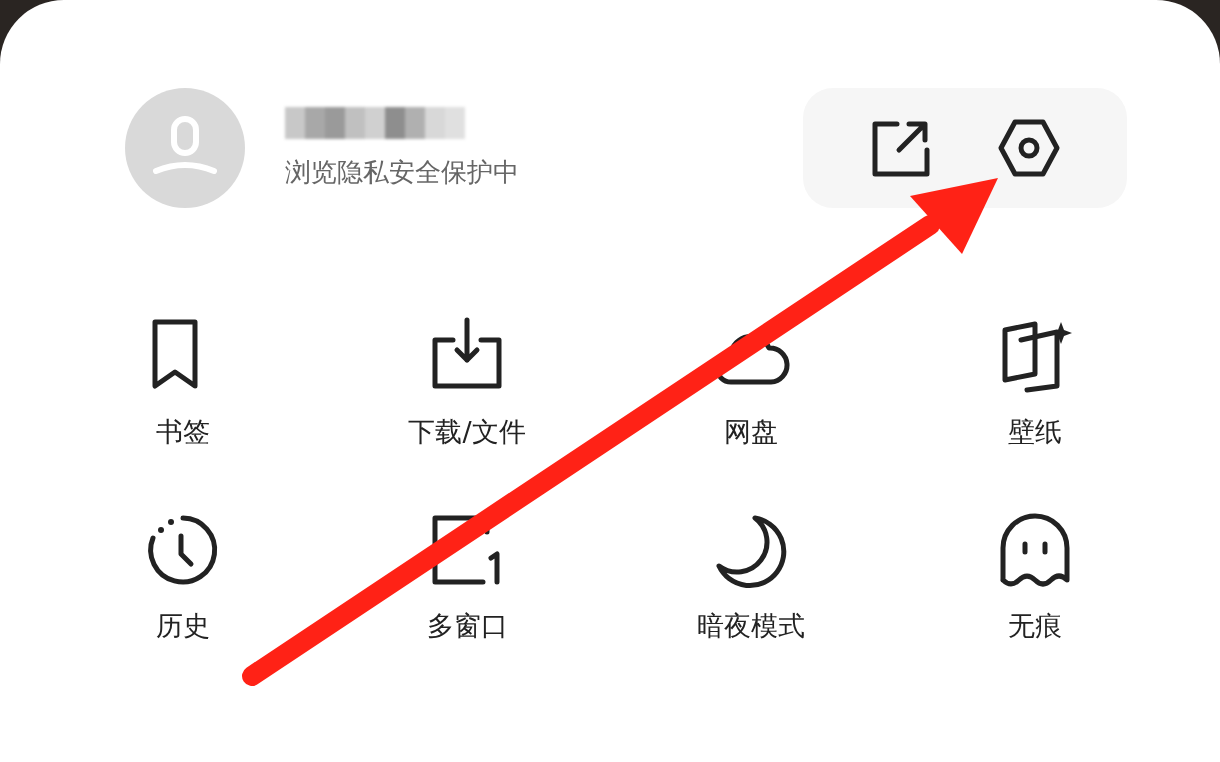 This screenshot has height=762, width=1220. Describe the element at coordinates (183, 577) in the screenshot. I see `menu-item: 历史` at that location.